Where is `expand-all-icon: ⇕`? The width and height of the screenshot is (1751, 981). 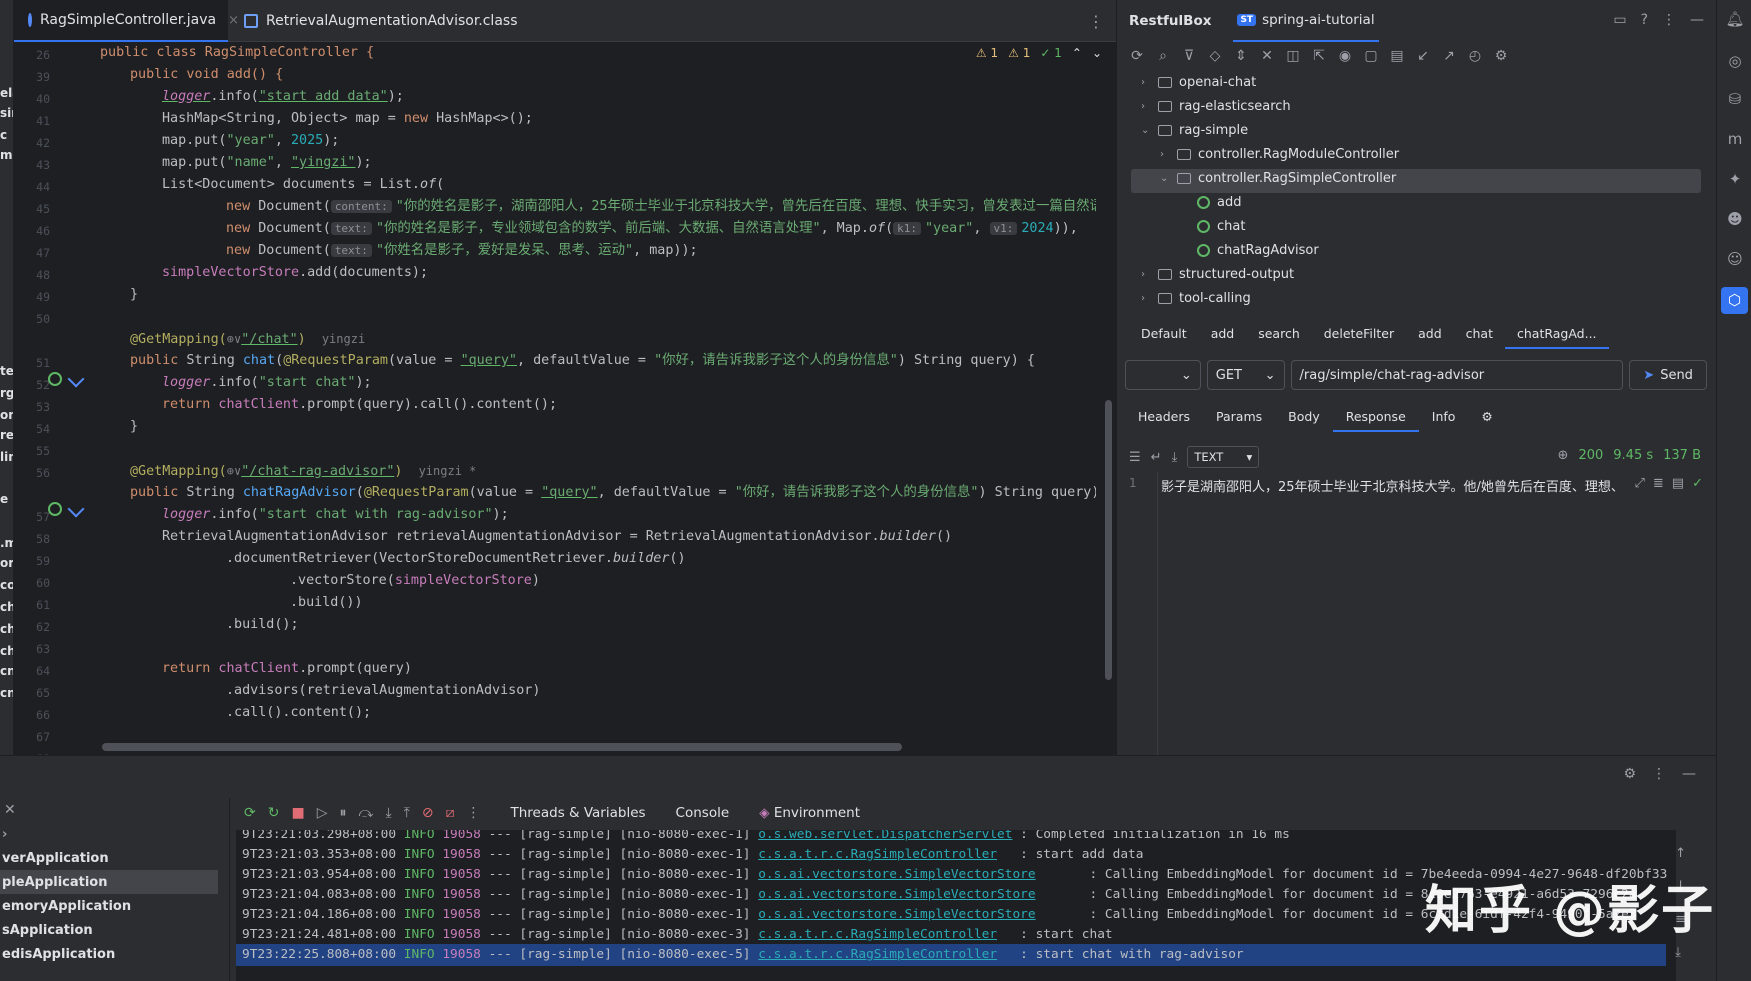
expand-all-icon: ⇕ is located at coordinates (1241, 56).